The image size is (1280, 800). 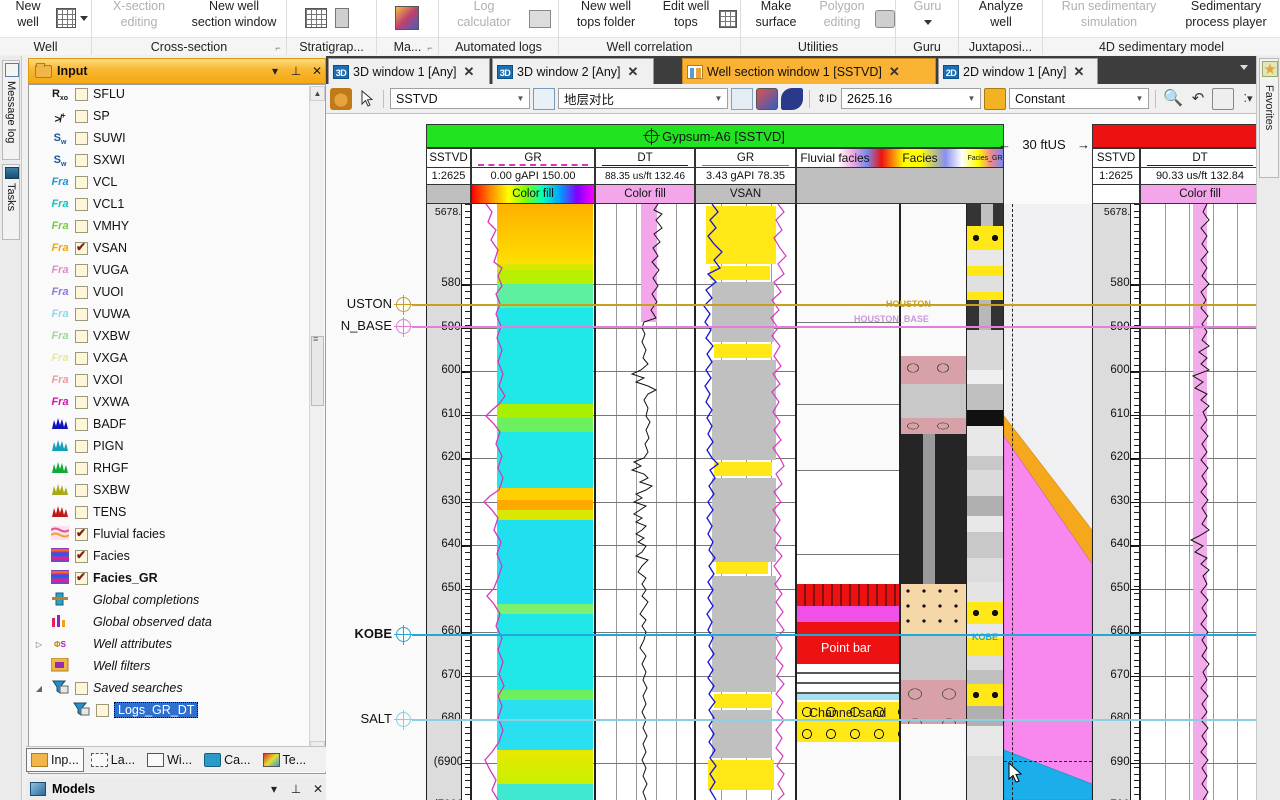 I want to click on tab-well-section-window-1: Well section window 1 [SSTVD] ✕, so click(x=809, y=71).